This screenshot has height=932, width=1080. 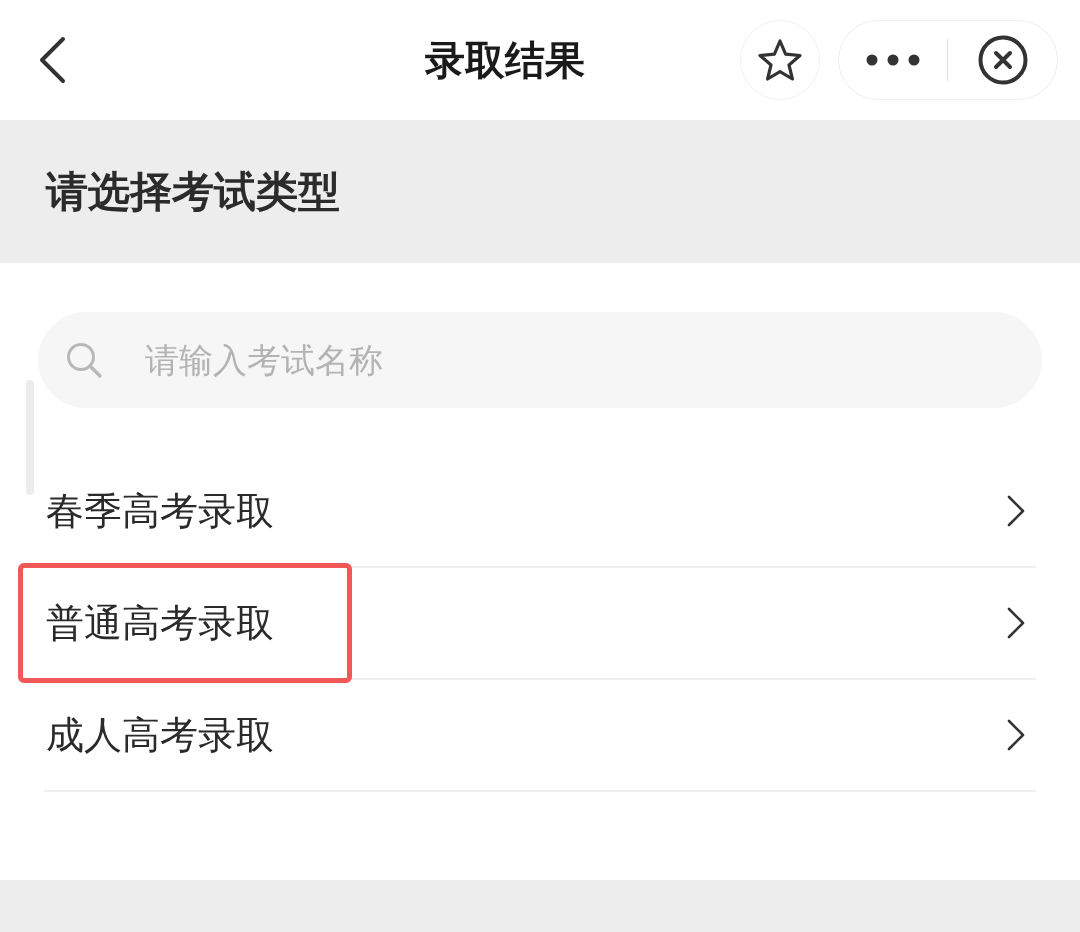 I want to click on exam-type-item: 春季高考录取, so click(x=540, y=512).